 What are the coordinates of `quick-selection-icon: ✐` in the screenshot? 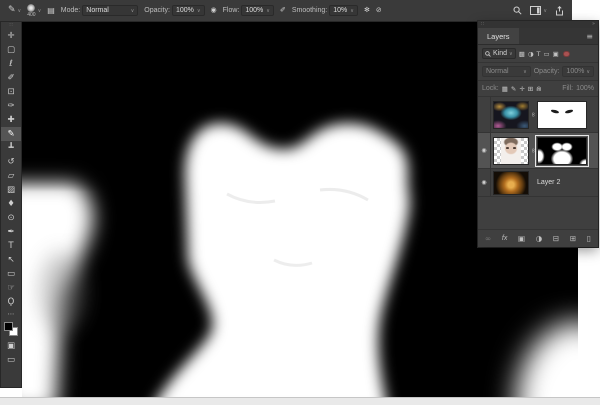 It's located at (11, 77).